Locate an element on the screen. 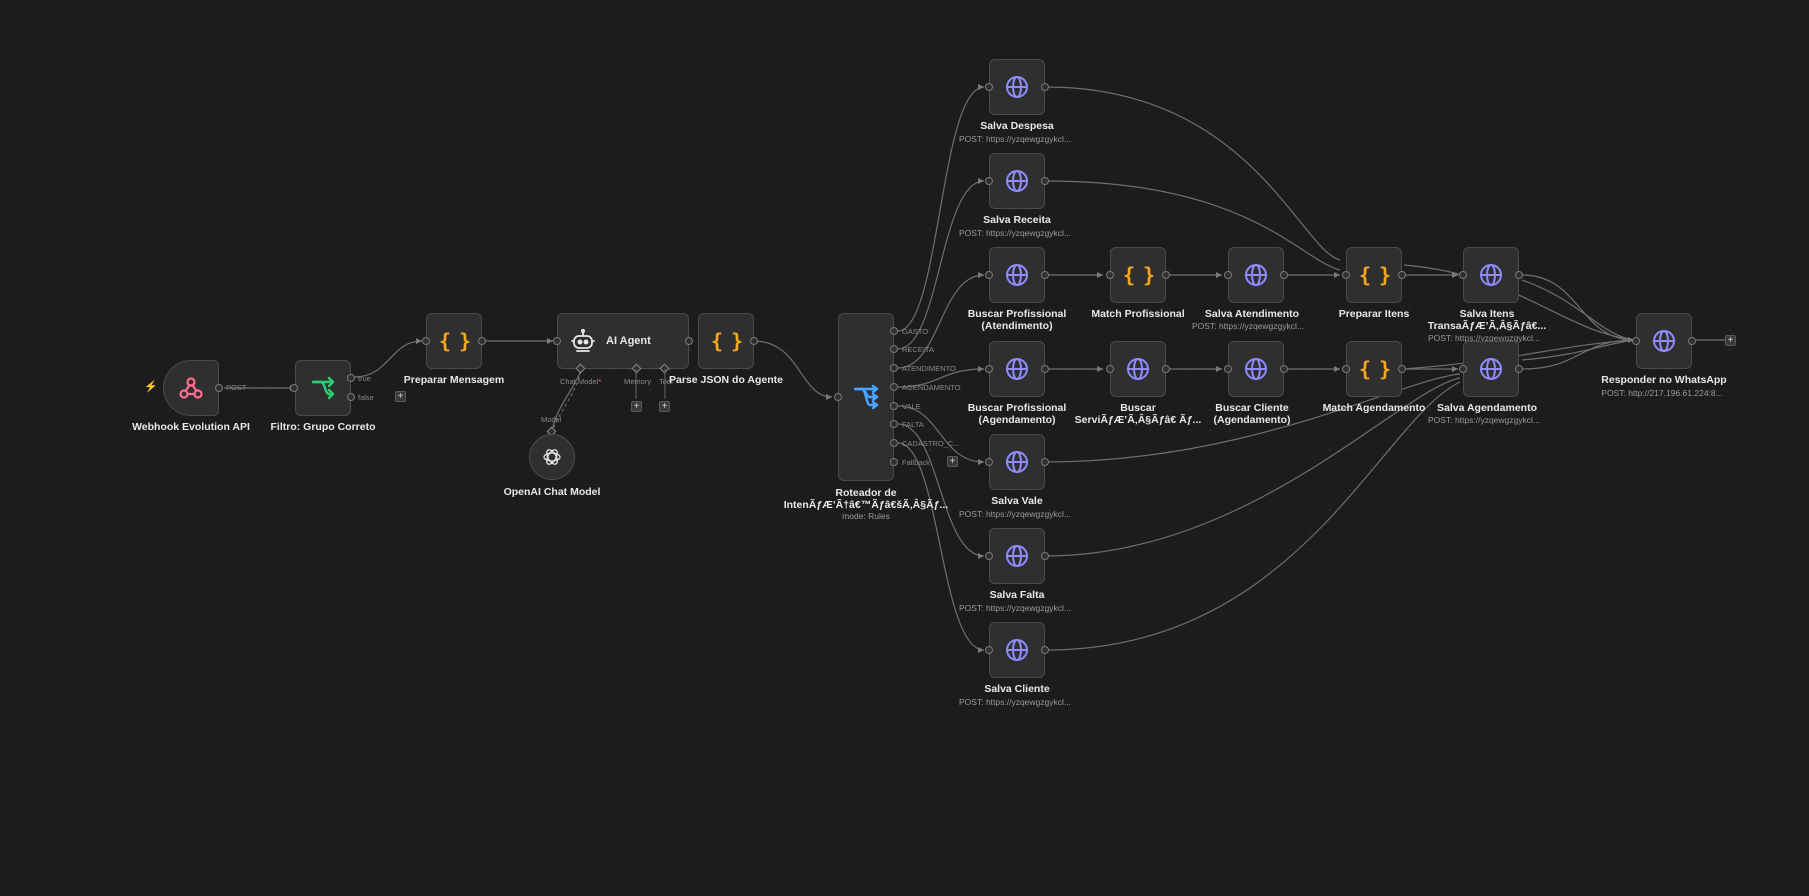  node-salva-atendimento is located at coordinates (1256, 275).